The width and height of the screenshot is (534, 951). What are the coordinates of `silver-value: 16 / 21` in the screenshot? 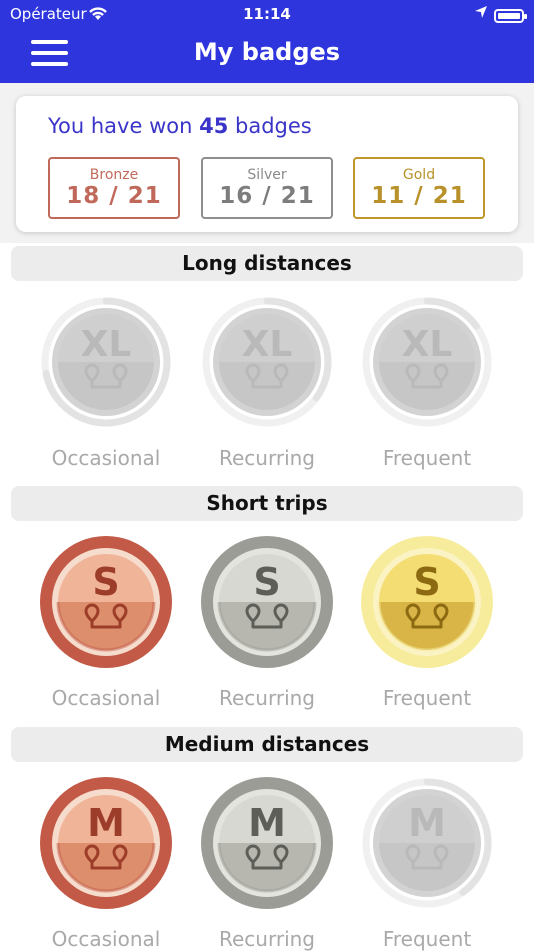 It's located at (267, 196).